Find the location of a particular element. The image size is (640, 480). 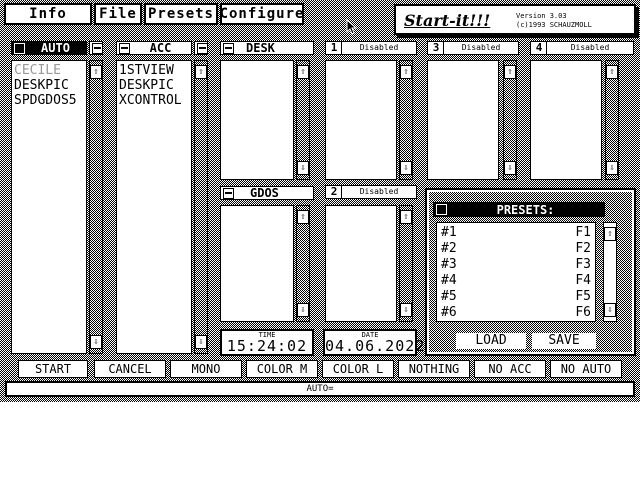

time-value: 15:24:02 is located at coordinates (267, 346).